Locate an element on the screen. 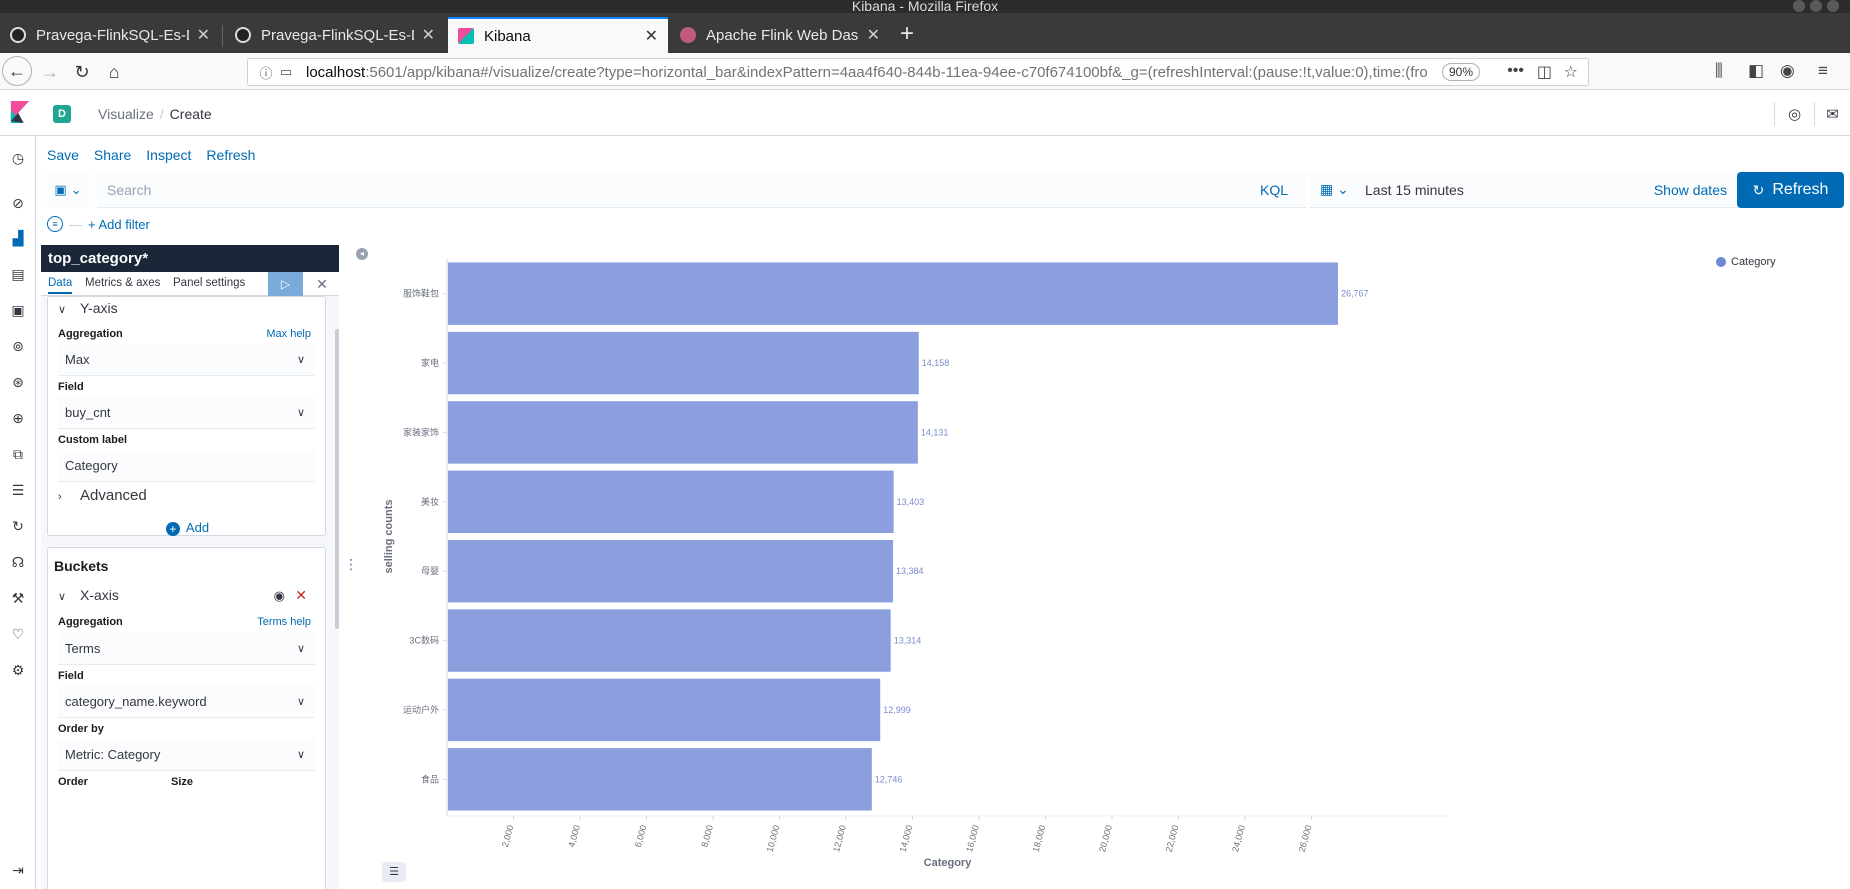 The height and width of the screenshot is (889, 1850). x-axis-label: X-axis is located at coordinates (99, 595).